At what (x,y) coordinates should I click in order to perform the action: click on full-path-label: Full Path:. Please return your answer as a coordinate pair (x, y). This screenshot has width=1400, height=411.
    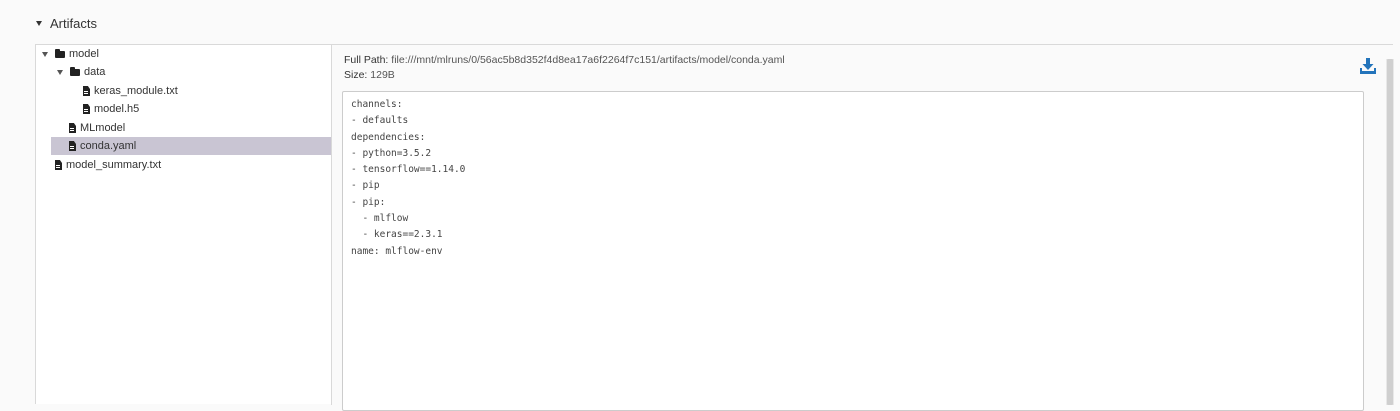
    Looking at the image, I should click on (366, 60).